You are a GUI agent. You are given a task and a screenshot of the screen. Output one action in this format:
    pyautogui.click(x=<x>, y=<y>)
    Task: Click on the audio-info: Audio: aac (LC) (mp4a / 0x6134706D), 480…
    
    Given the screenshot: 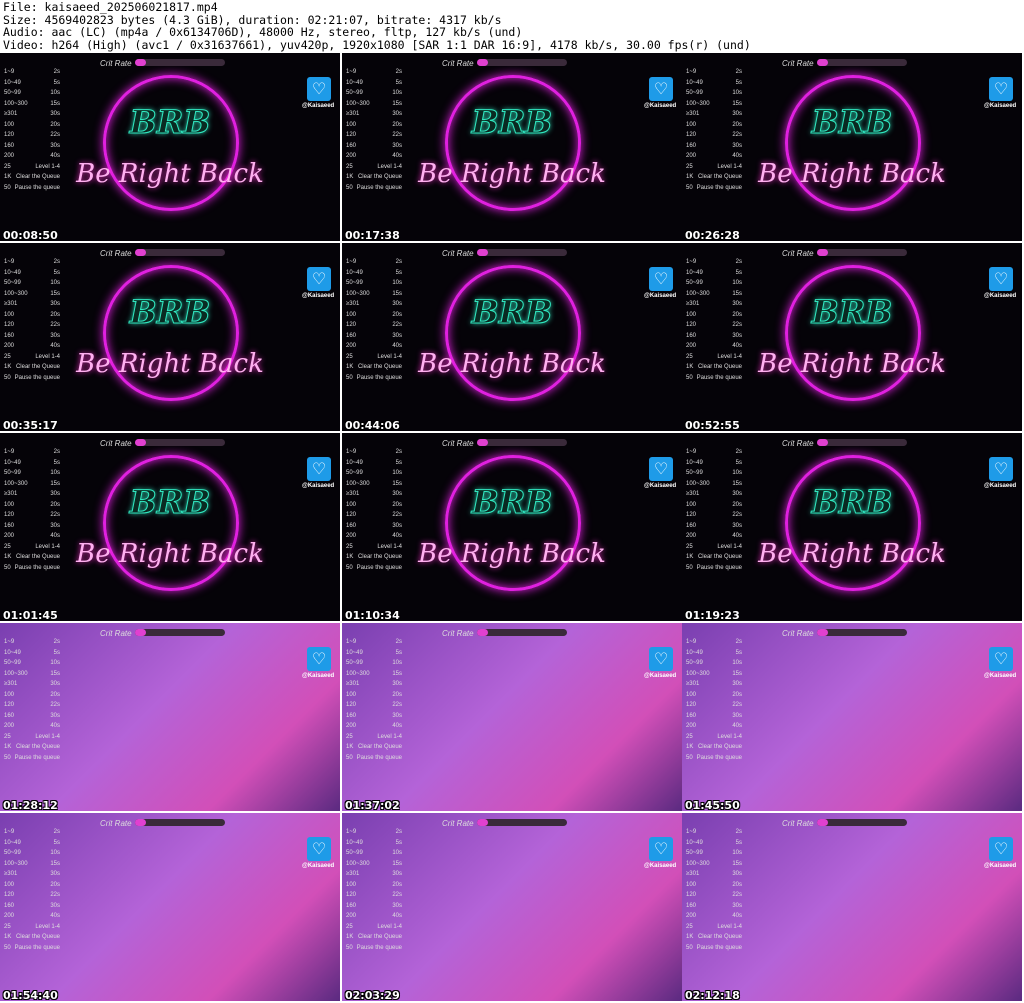 What is the action you would take?
    pyautogui.click(x=263, y=32)
    